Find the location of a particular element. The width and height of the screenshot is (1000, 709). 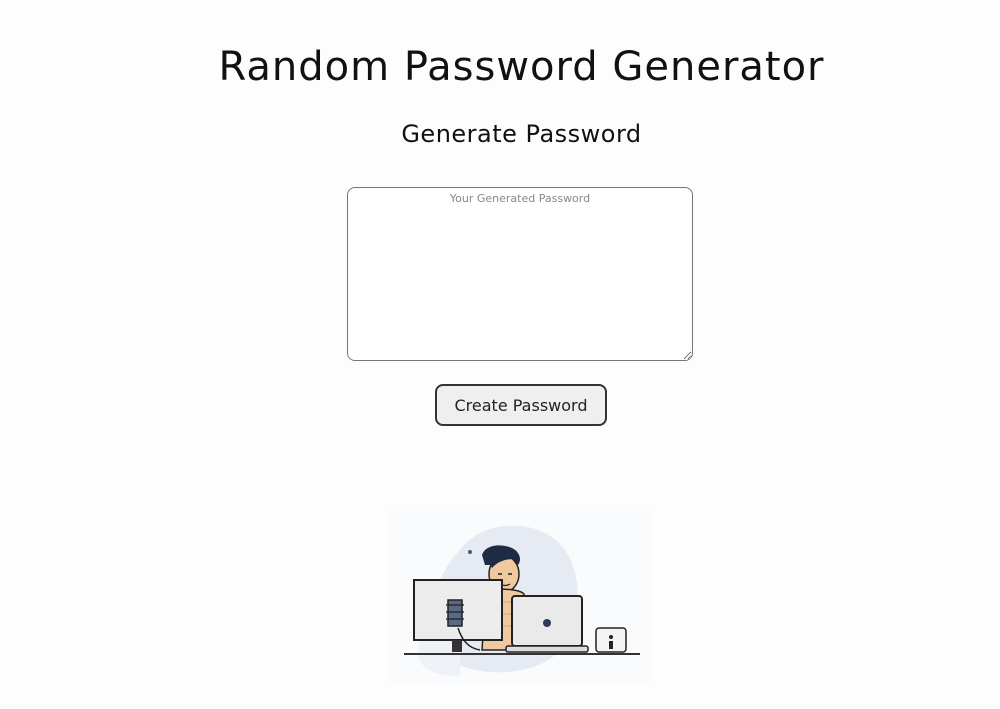

page-title: Random Password Generator is located at coordinates (521, 67).